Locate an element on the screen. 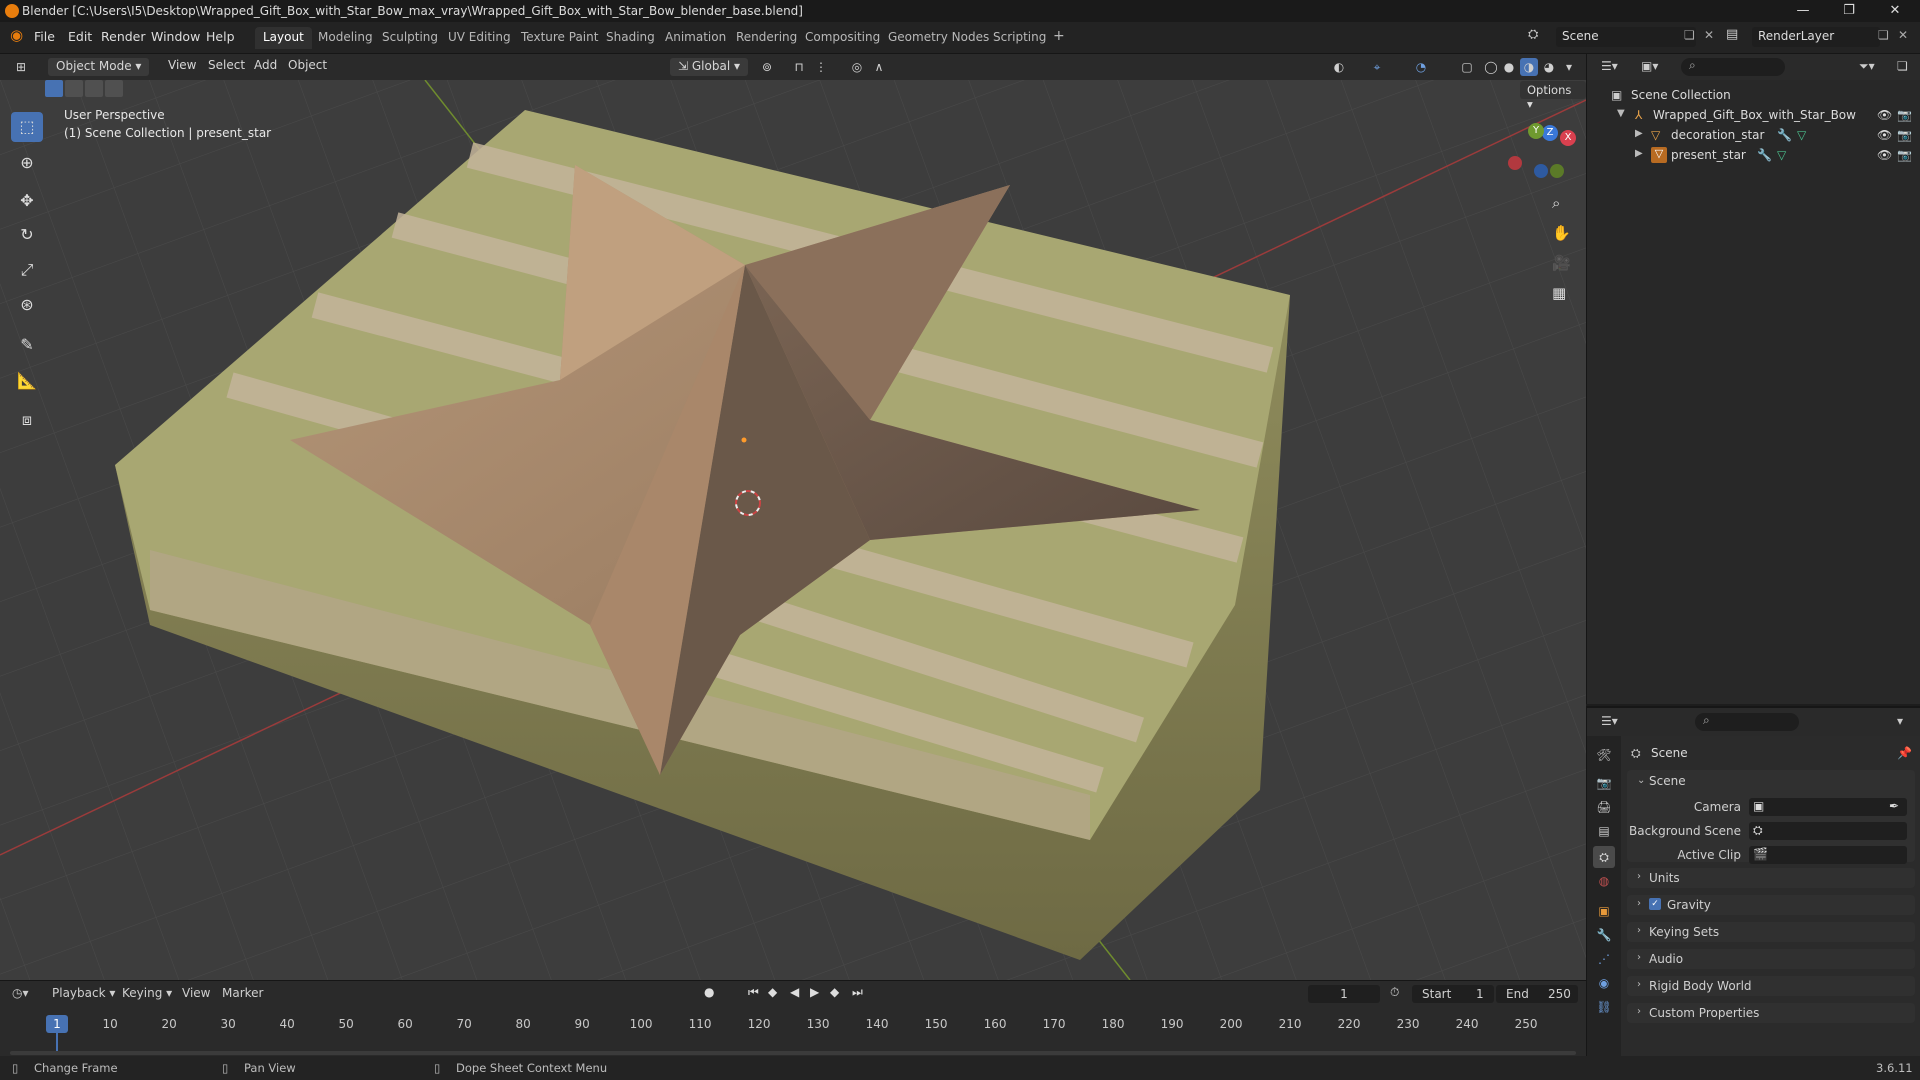  transform-tool-icon: ⊛ is located at coordinates (27, 305).